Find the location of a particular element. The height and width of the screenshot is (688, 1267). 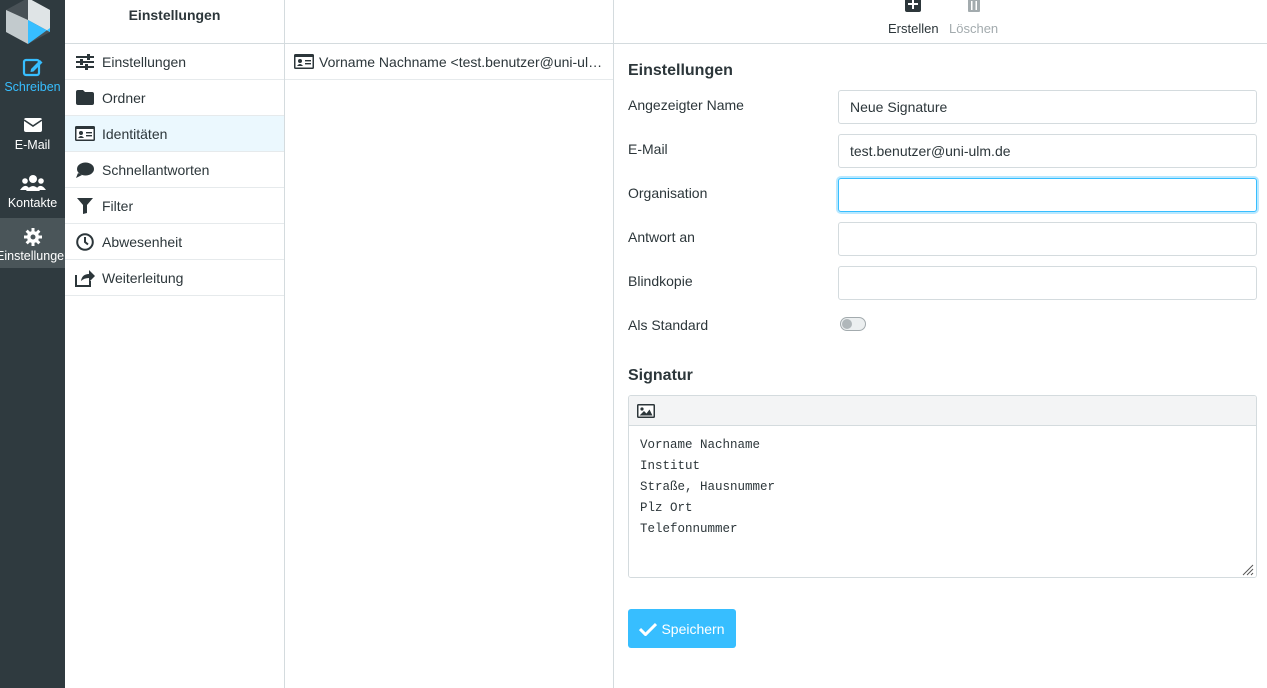

signature-section-title: Signatur is located at coordinates (660, 375).